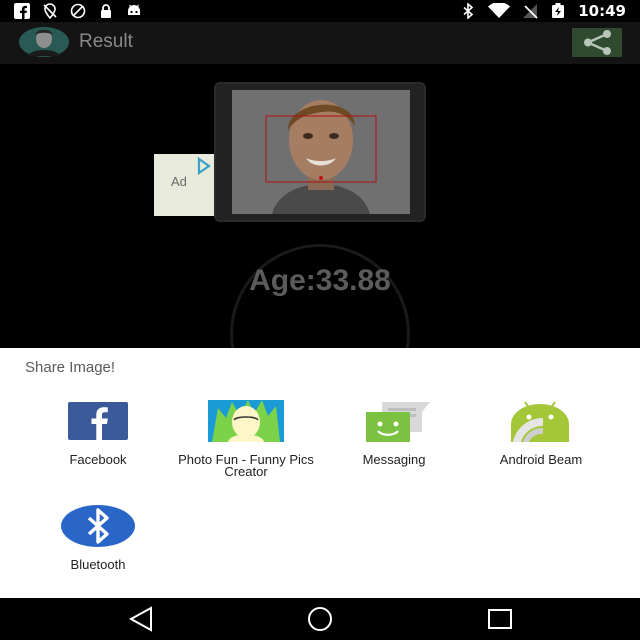 The width and height of the screenshot is (640, 640). I want to click on share-icon, so click(597, 42).